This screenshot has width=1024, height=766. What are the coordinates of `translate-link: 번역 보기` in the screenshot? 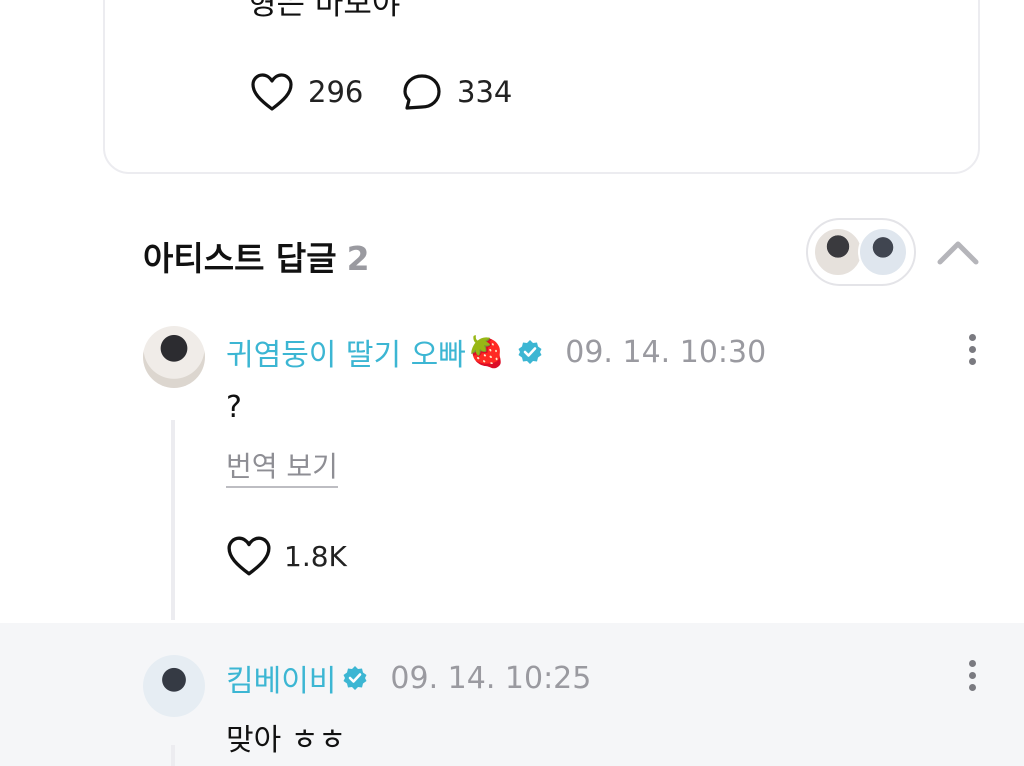 It's located at (282, 469).